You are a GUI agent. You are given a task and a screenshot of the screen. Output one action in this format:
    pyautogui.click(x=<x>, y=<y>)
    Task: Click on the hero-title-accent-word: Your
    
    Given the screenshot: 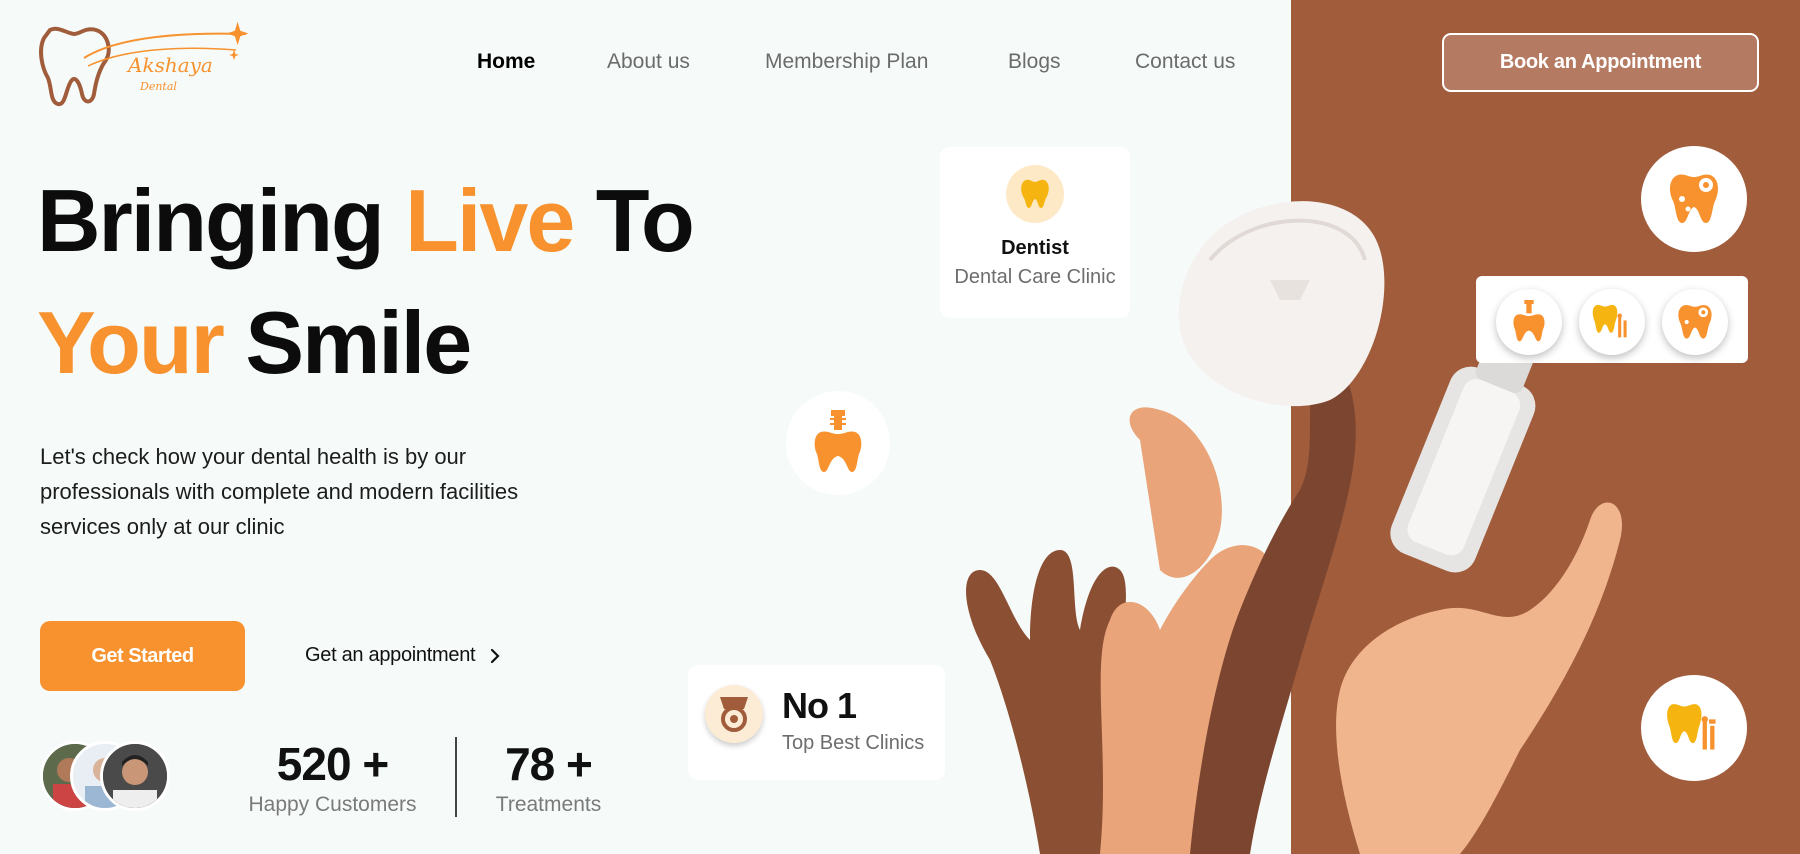 What is the action you would take?
    pyautogui.click(x=131, y=342)
    